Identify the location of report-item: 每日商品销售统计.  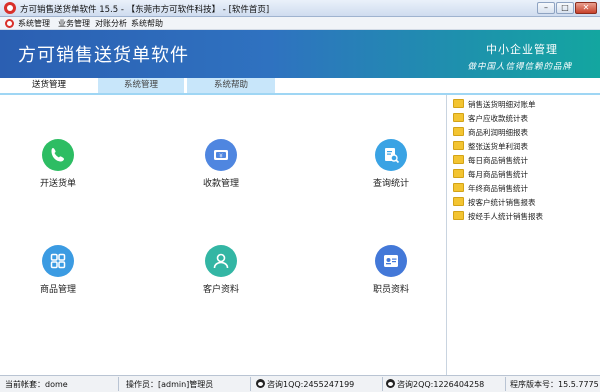
(490, 161).